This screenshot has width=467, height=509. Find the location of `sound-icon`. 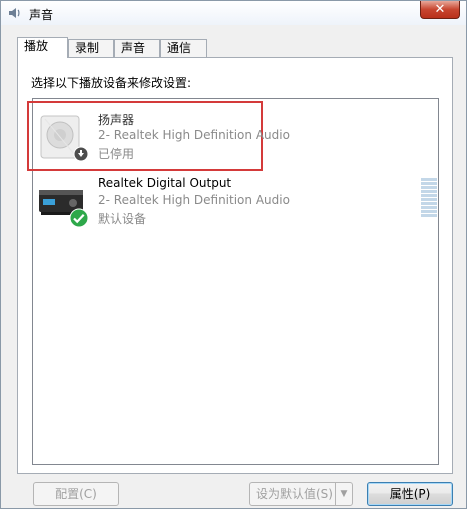

sound-icon is located at coordinates (14, 13).